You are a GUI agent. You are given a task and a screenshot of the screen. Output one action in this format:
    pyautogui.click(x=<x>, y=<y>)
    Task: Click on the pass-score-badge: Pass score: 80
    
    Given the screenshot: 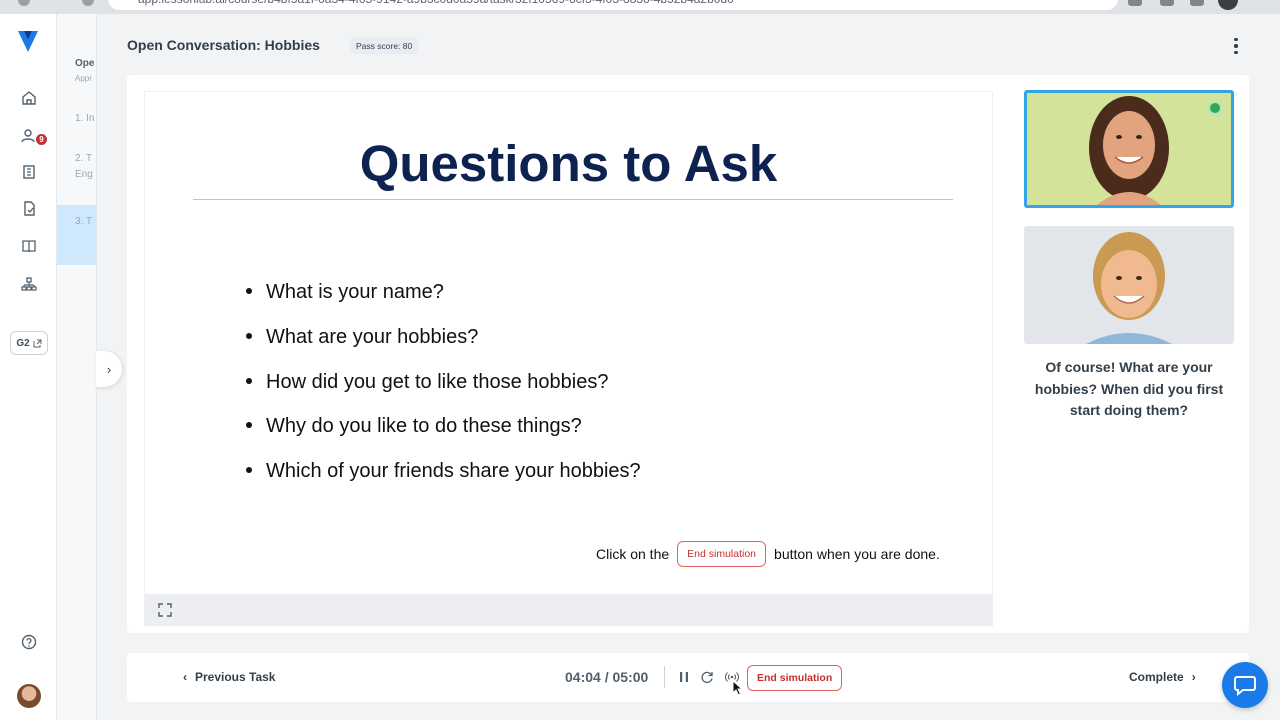 What is the action you would take?
    pyautogui.click(x=384, y=45)
    